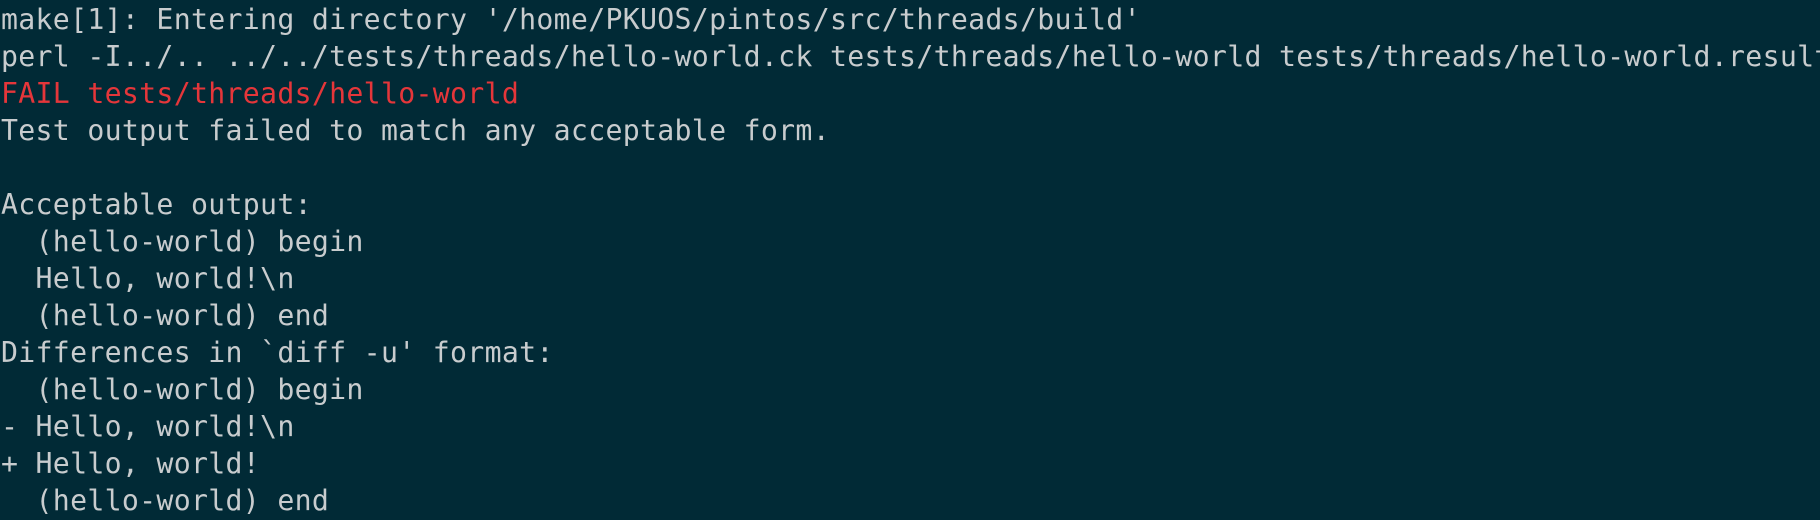  I want to click on diff-context-line: (hello-world) begin, so click(182, 389).